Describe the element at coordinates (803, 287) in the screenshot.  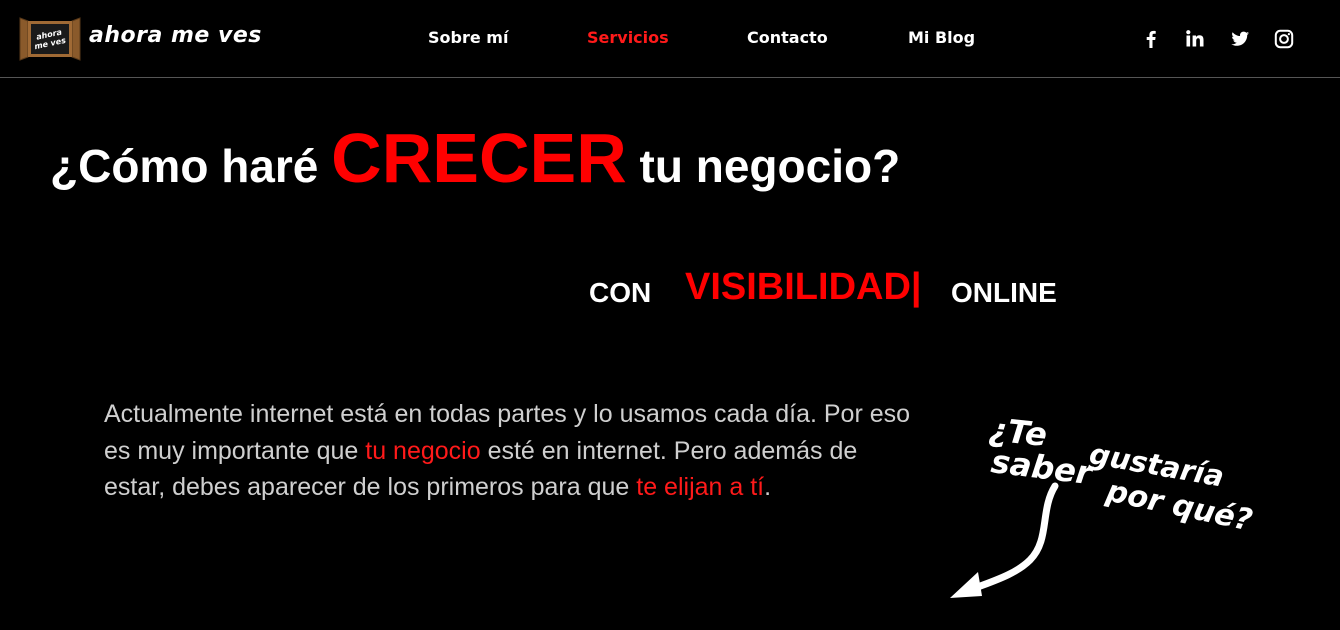
I see `typing-animated-word: VISIBILIDAD|` at that location.